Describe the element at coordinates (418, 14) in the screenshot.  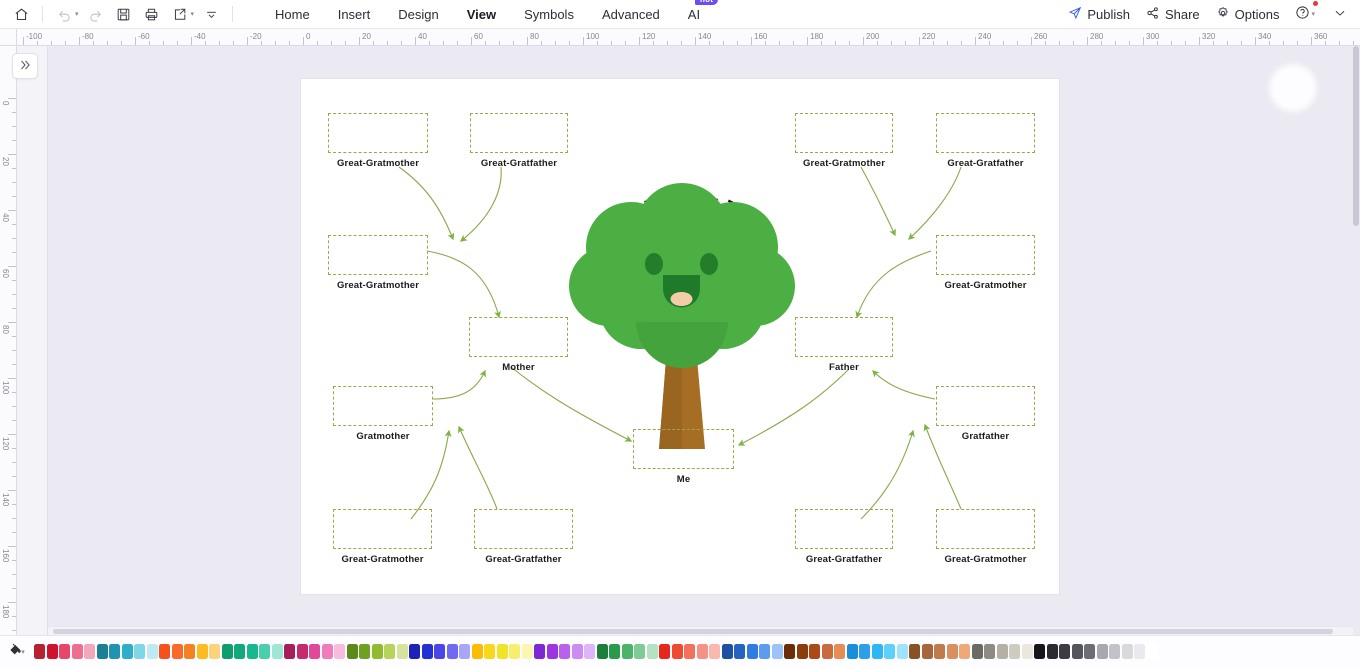
I see `menu-item-design: Design` at that location.